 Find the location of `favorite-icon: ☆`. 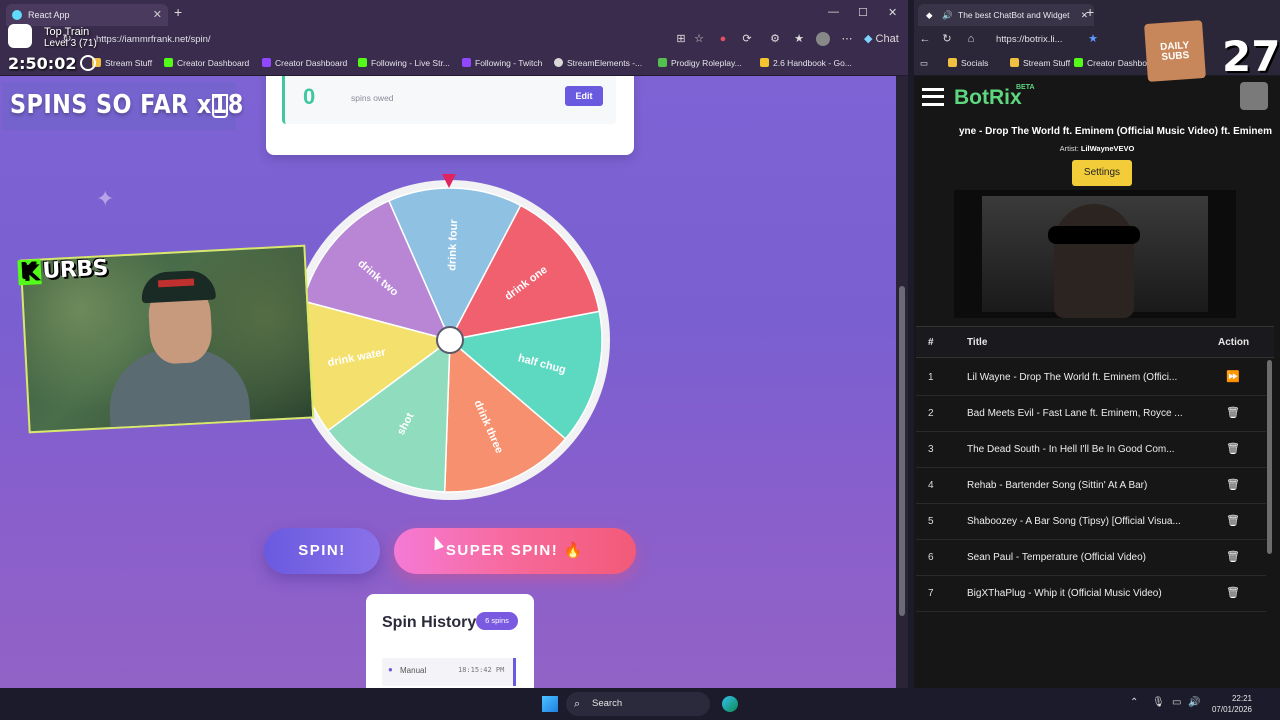

favorite-icon: ☆ is located at coordinates (699, 39).